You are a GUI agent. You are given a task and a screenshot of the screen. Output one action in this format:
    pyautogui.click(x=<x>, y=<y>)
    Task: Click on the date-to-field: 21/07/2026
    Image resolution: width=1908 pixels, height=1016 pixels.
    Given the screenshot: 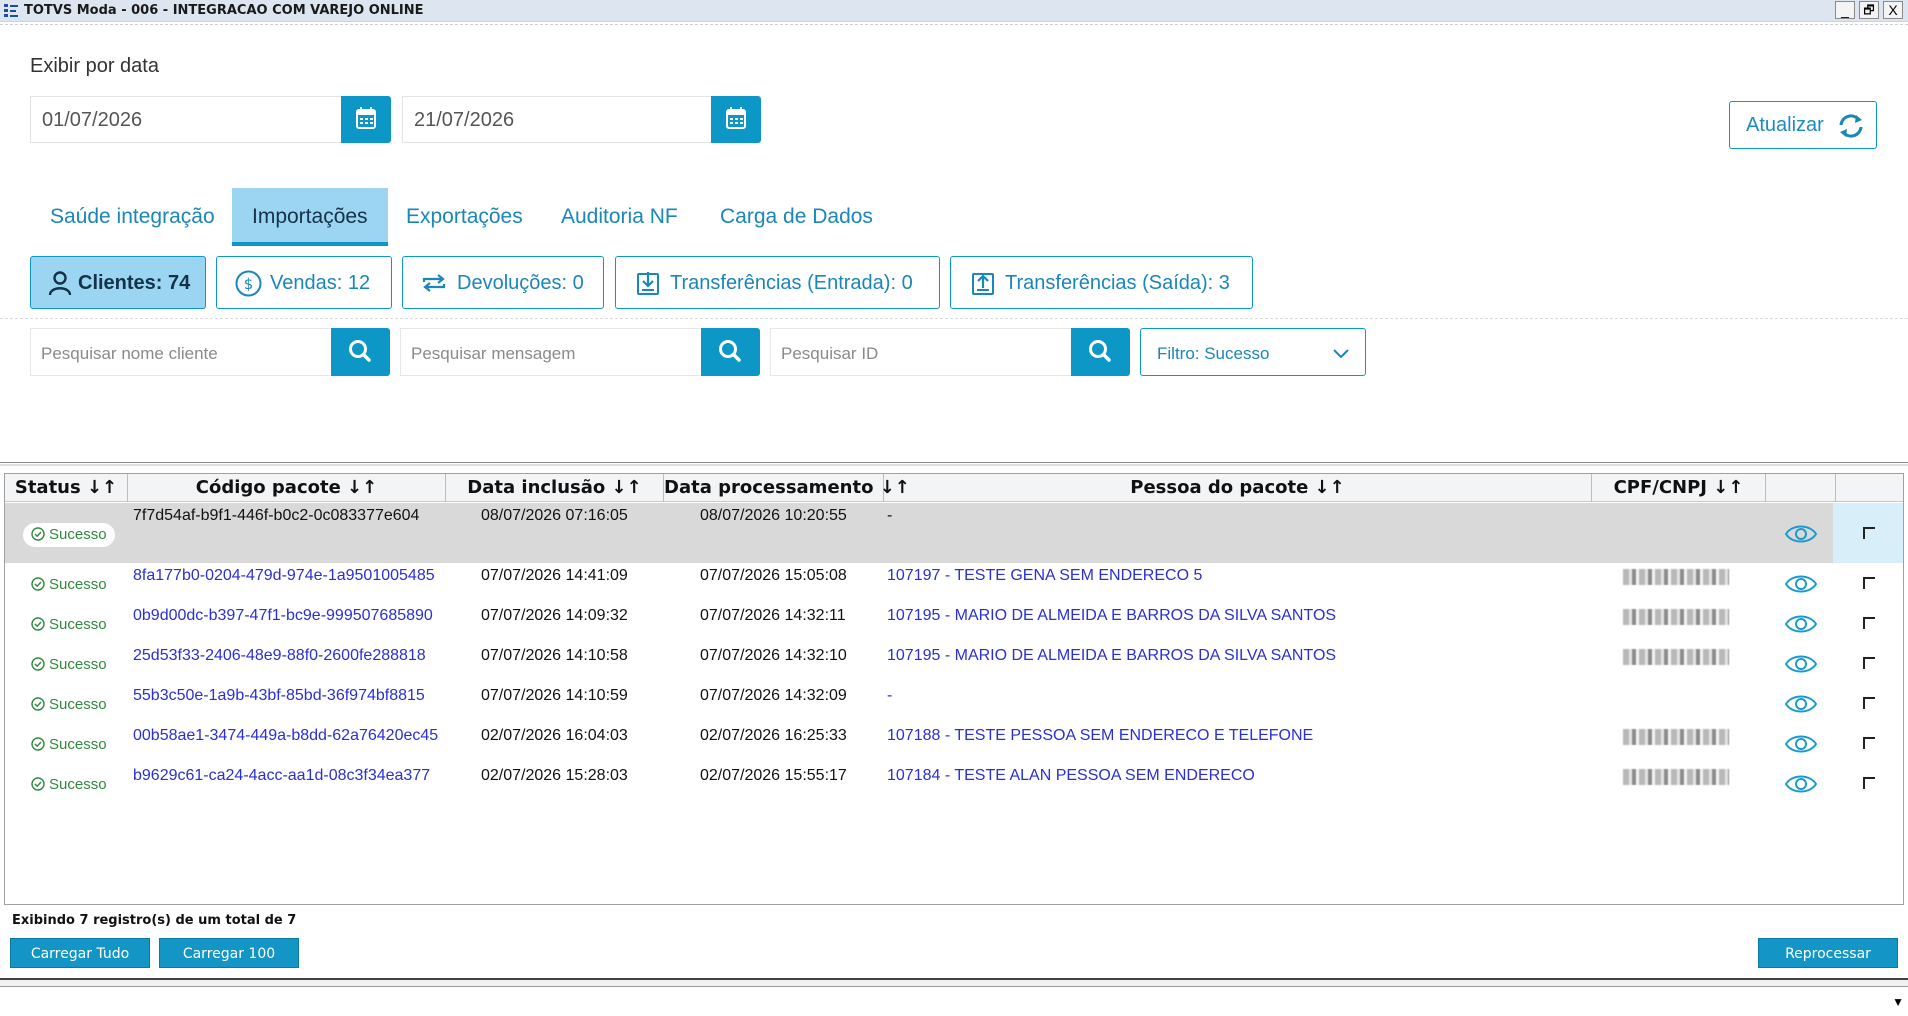 What is the action you would take?
    pyautogui.click(x=557, y=119)
    